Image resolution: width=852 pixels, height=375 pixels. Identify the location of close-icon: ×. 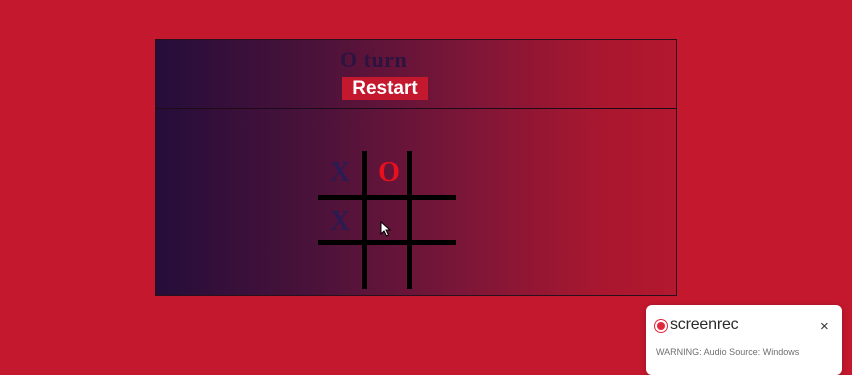
(824, 326).